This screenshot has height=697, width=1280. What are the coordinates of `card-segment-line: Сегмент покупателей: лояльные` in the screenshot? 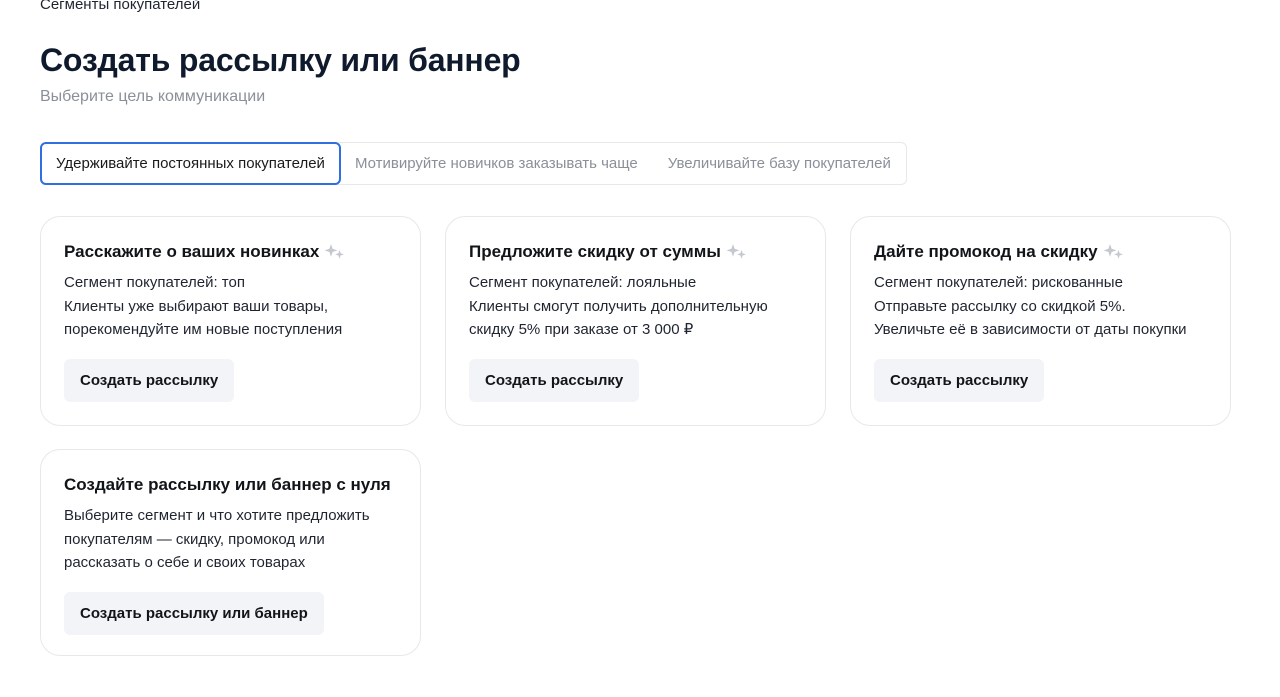 It's located at (583, 282).